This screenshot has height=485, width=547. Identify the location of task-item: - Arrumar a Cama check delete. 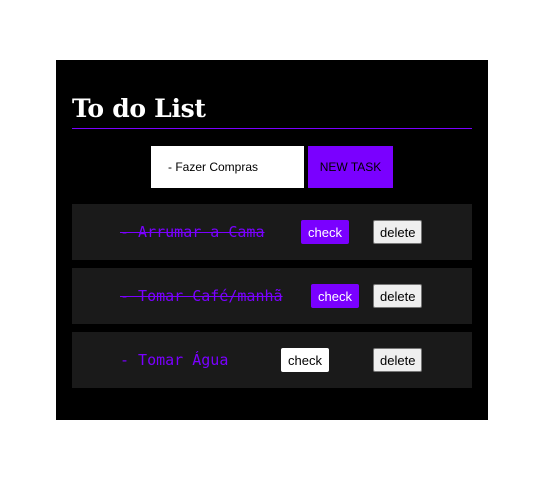
(272, 232).